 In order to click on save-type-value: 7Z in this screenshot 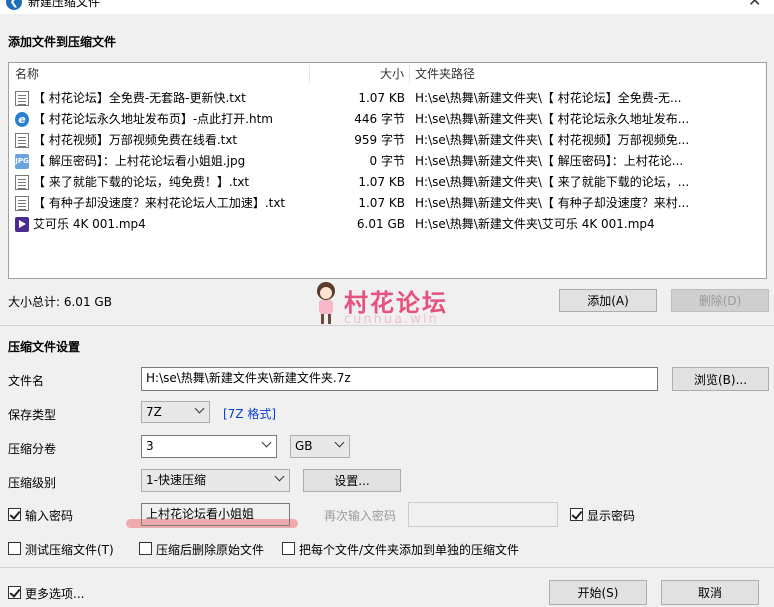, I will do `click(154, 412)`.